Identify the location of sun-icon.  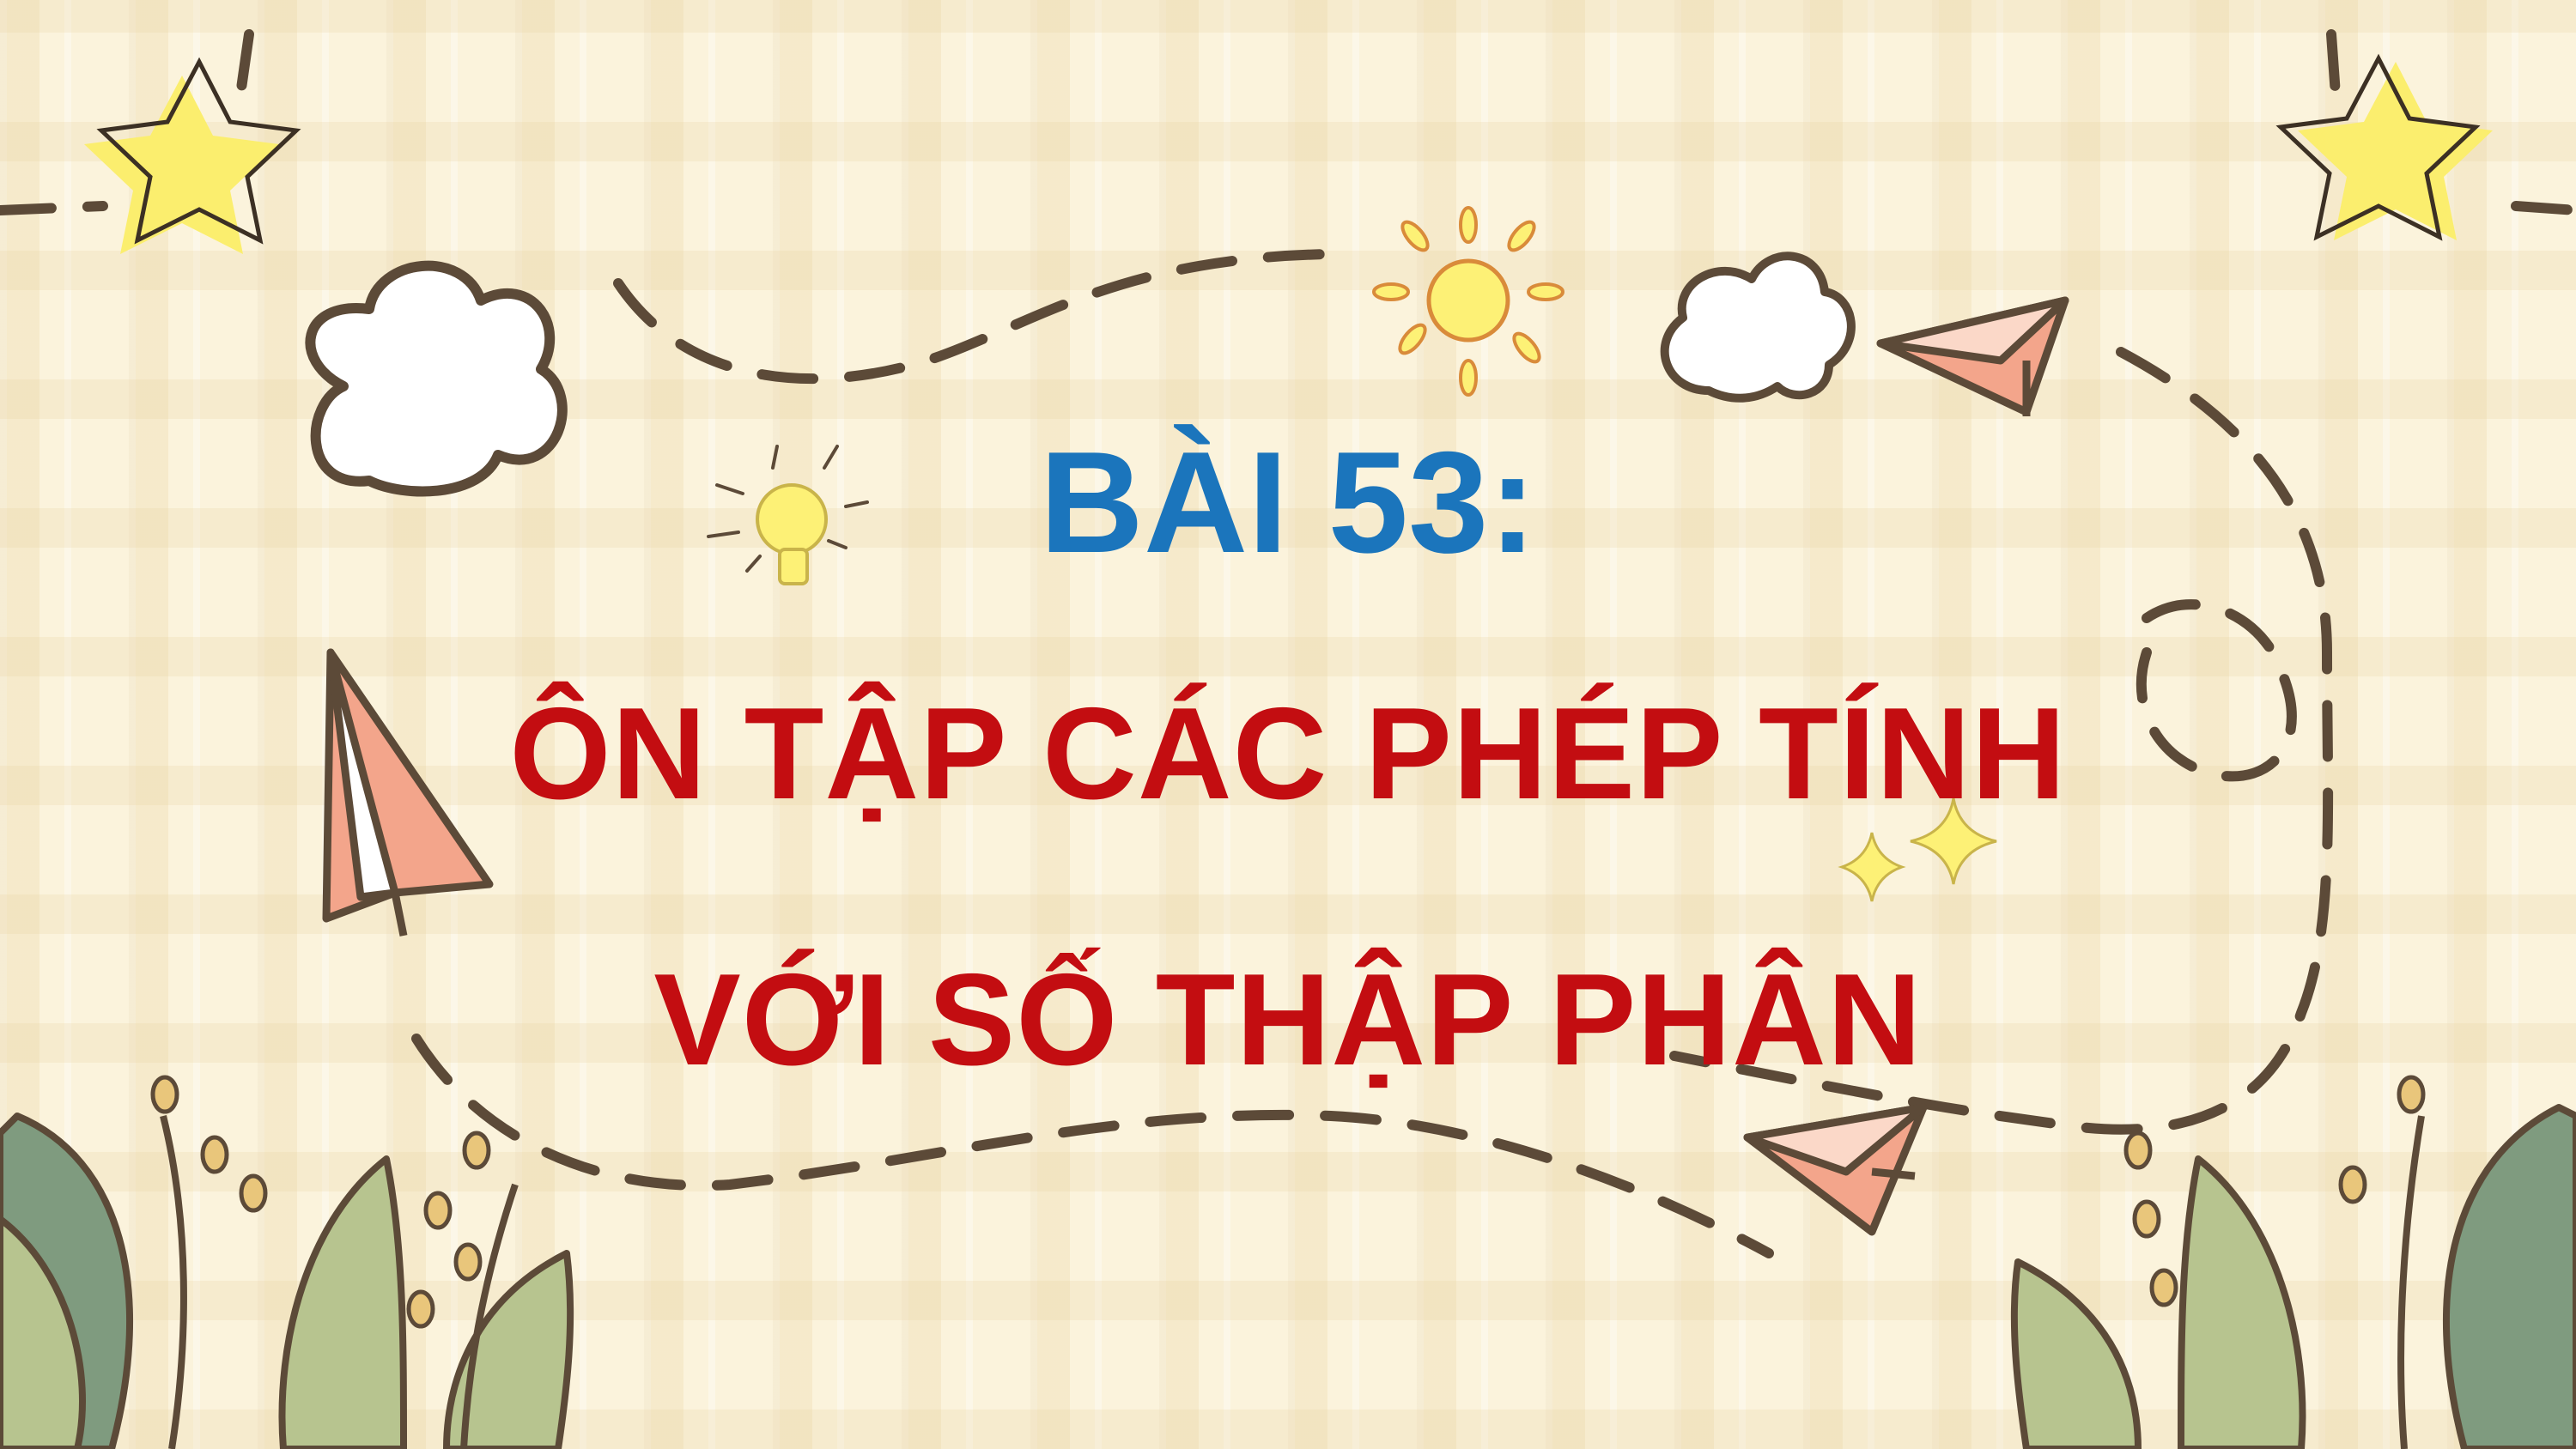
(1468, 301).